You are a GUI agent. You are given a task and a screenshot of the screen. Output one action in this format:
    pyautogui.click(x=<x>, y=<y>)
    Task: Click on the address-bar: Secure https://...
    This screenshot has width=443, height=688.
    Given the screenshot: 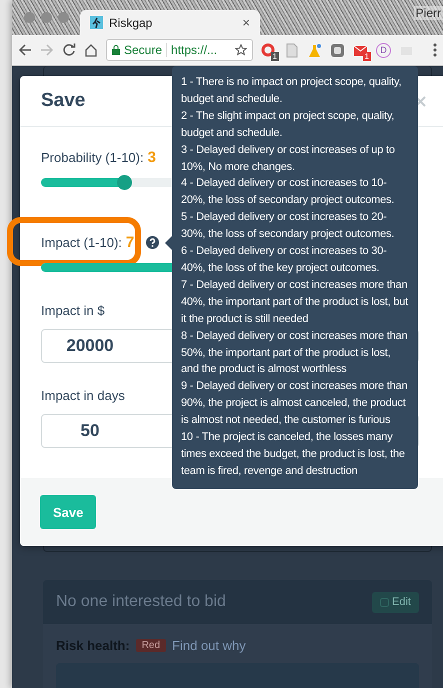 What is the action you would take?
    pyautogui.click(x=179, y=50)
    